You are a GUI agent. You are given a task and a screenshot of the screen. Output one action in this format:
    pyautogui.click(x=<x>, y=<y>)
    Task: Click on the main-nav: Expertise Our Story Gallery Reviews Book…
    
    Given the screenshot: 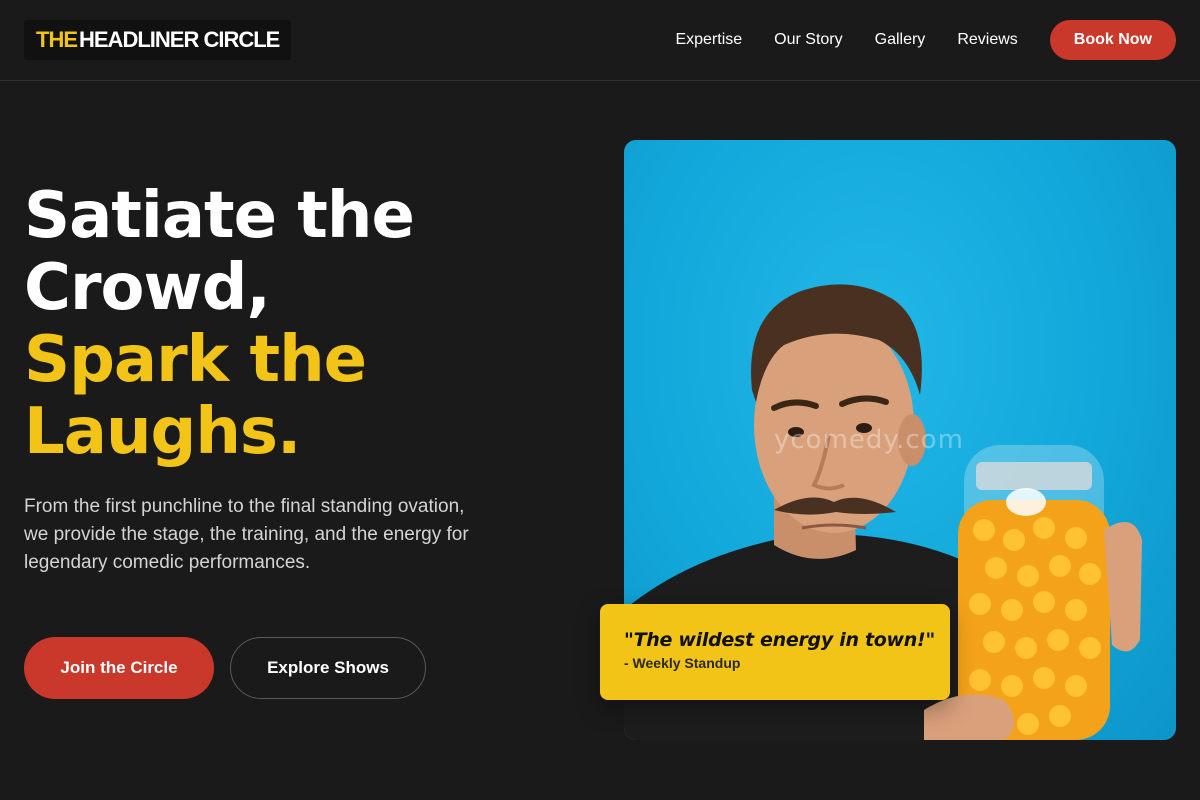 What is the action you would take?
    pyautogui.click(x=925, y=40)
    